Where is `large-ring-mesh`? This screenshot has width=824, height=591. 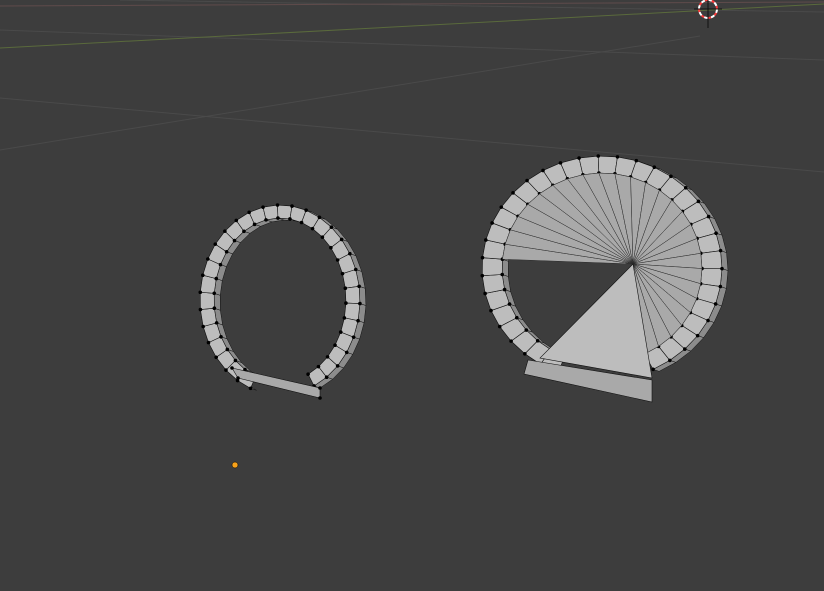
large-ring-mesh is located at coordinates (604, 278).